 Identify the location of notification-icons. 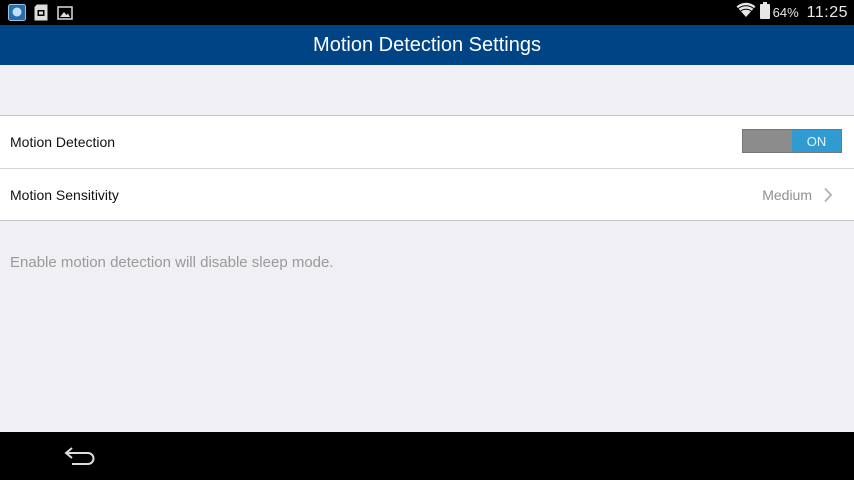
(44, 12).